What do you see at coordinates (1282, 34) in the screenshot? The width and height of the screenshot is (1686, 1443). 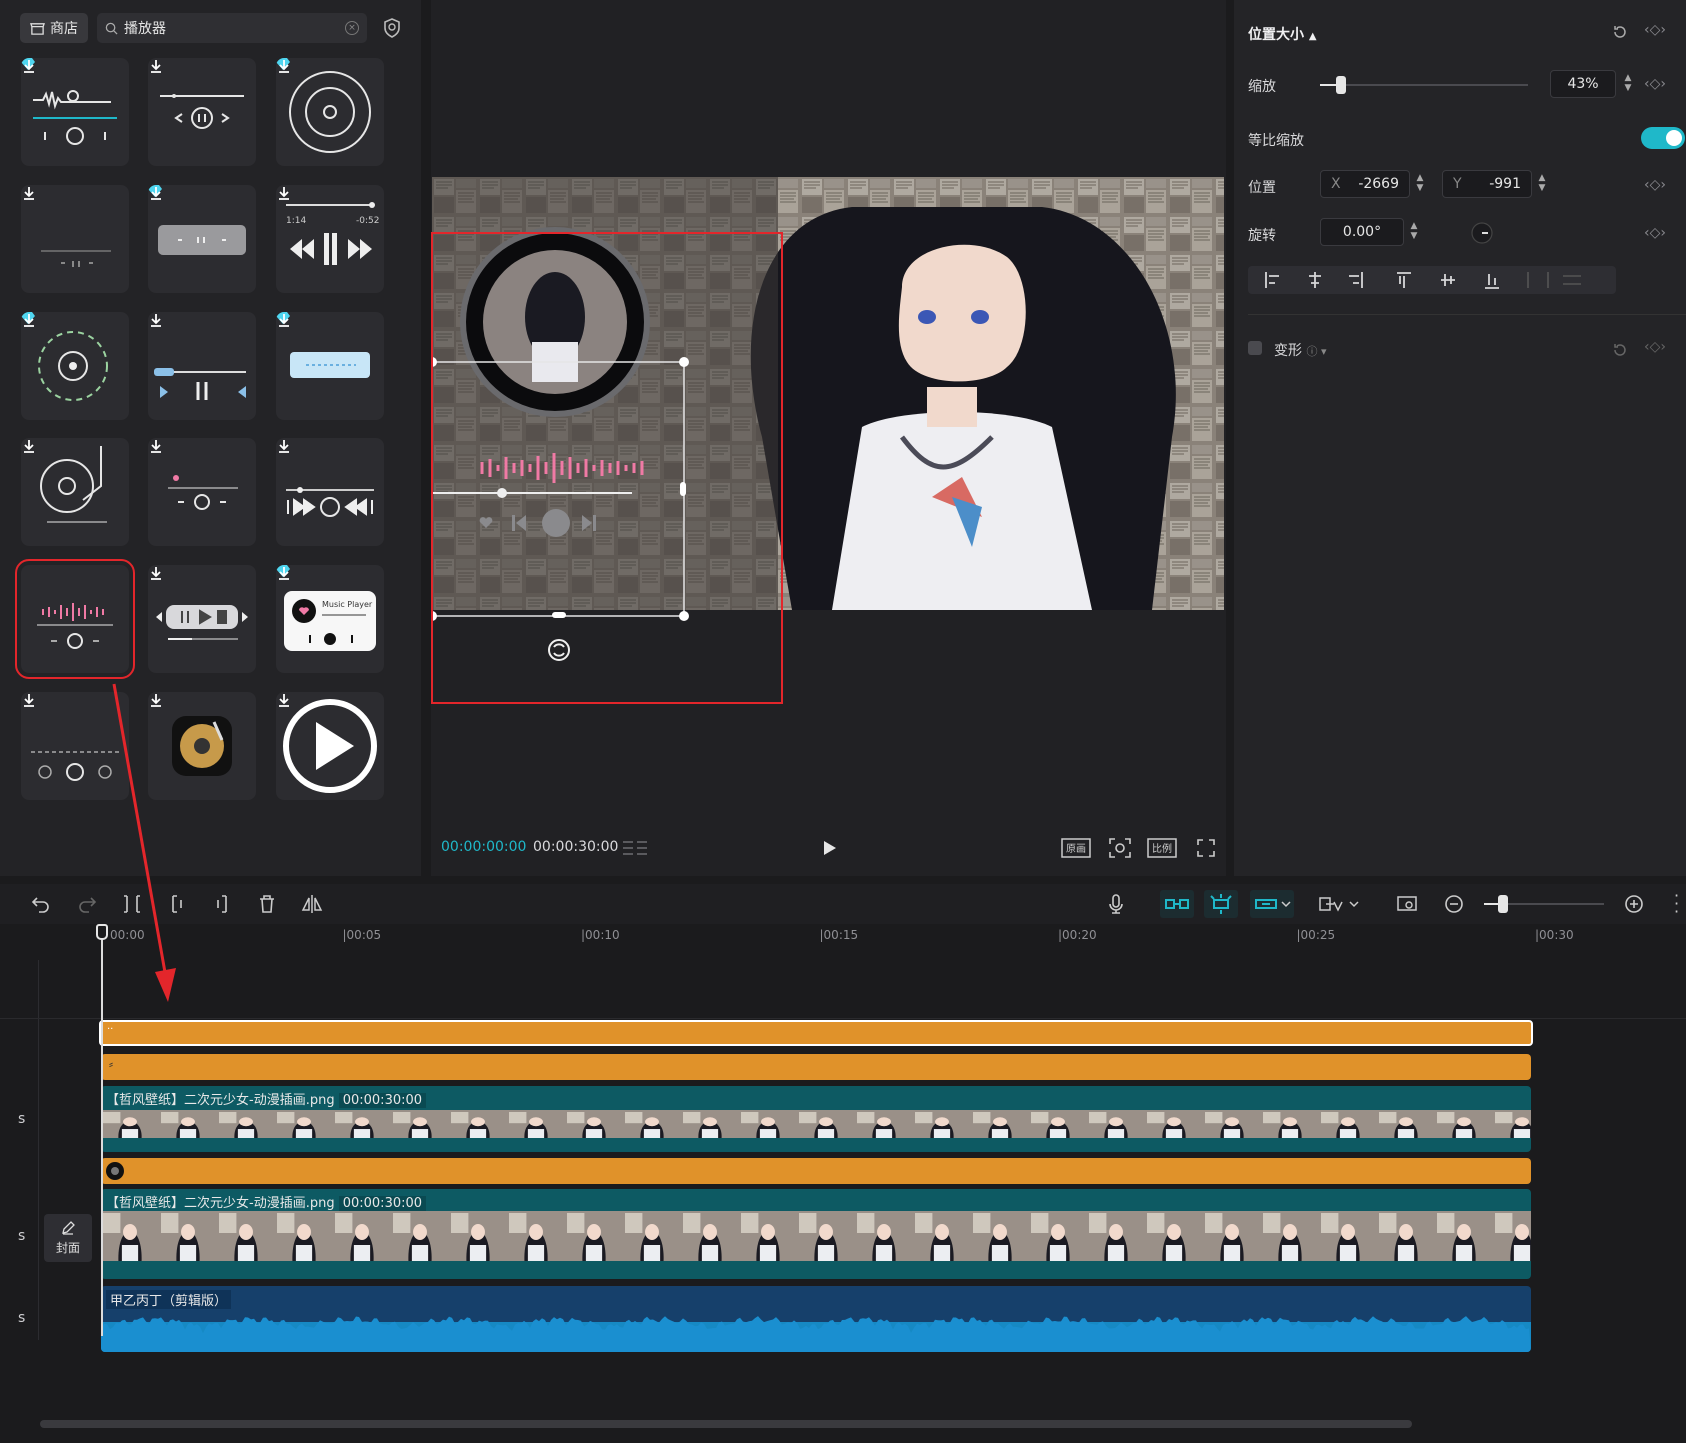 I see `section-title: 位置大小 ▲` at bounding box center [1282, 34].